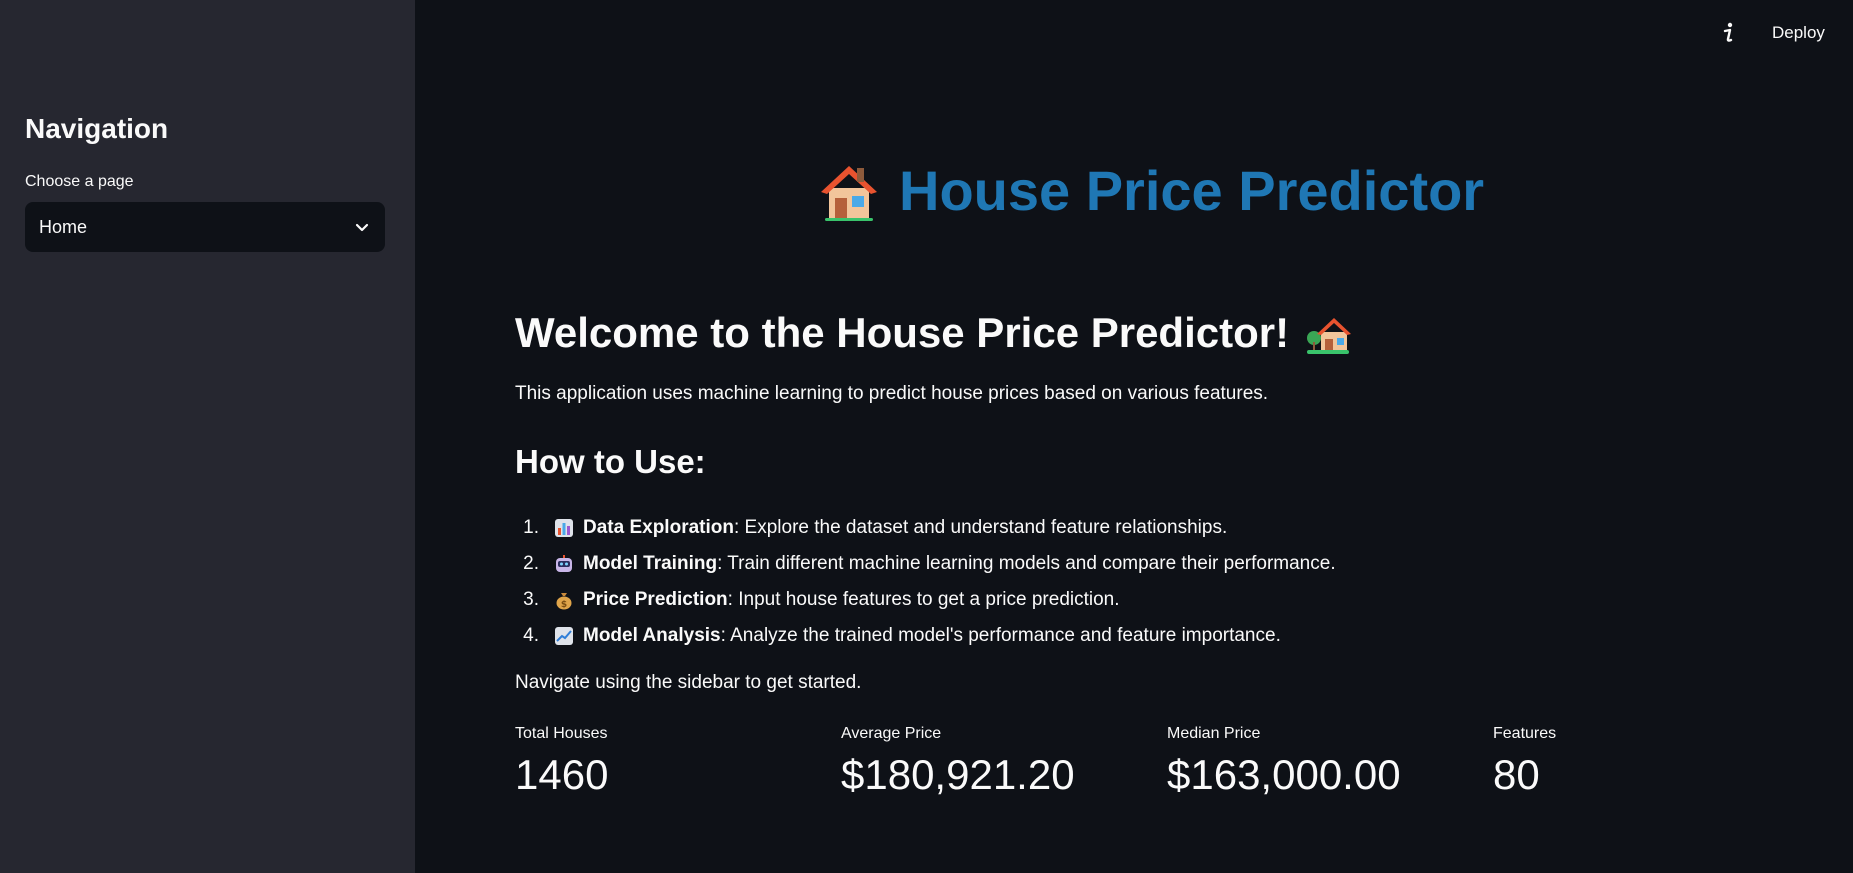 This screenshot has width=1853, height=873. What do you see at coordinates (561, 733) in the screenshot?
I see `metric-label: Total Houses` at bounding box center [561, 733].